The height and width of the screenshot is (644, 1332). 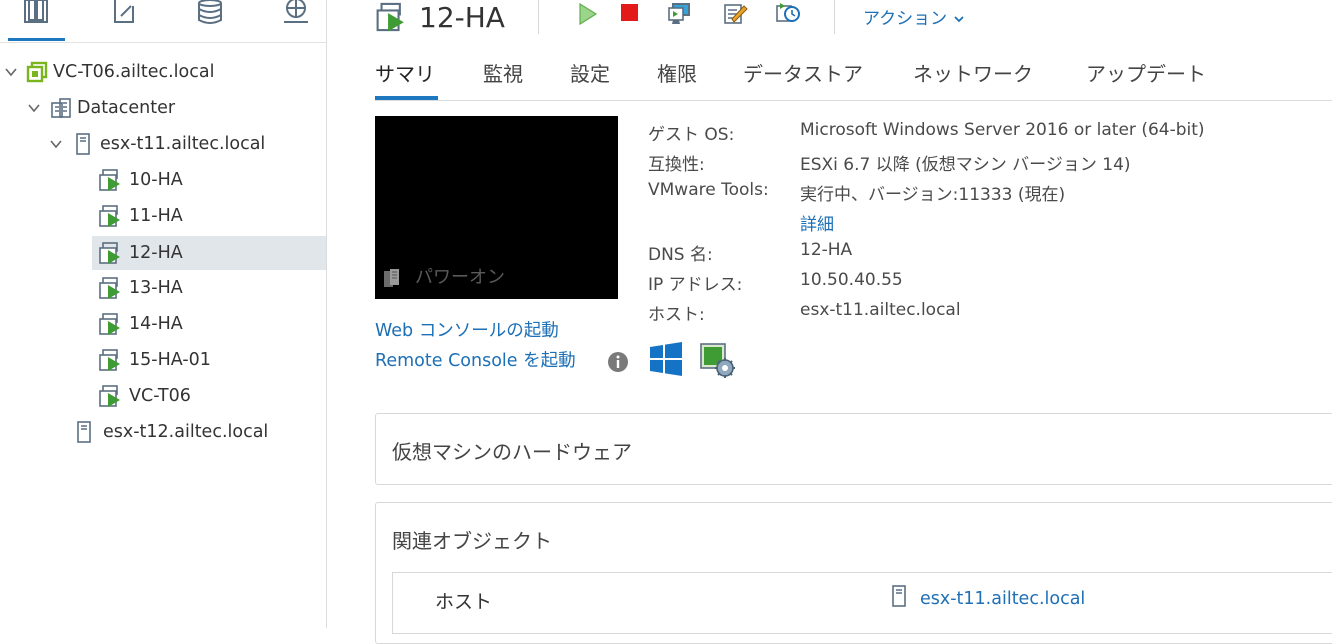 I want to click on tree-item-vm: 13-HA, so click(x=163, y=288).